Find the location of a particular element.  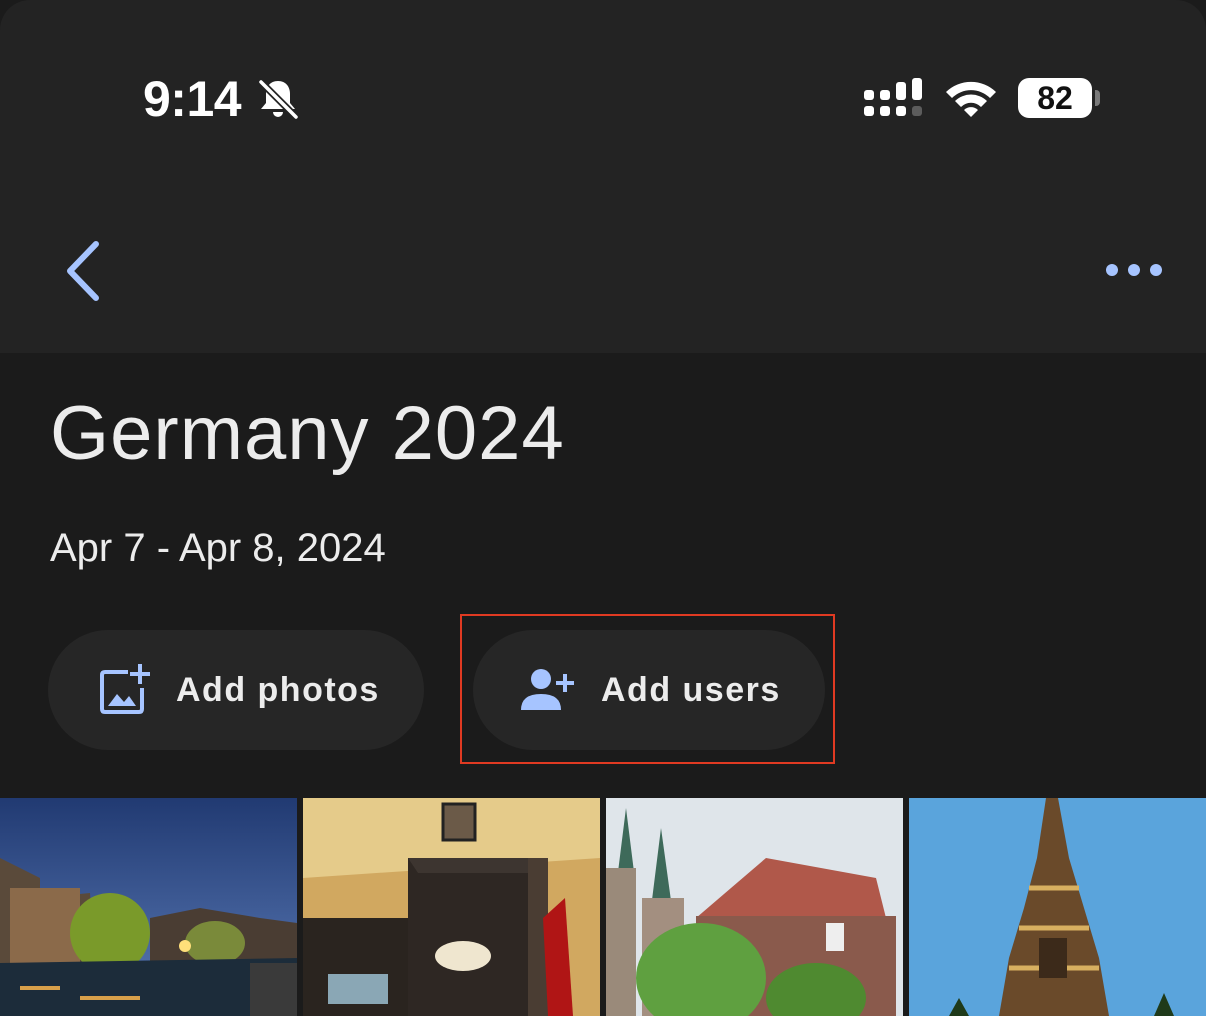

album-date-range: Apr 7 - Apr 8, 2024 is located at coordinates (218, 548).